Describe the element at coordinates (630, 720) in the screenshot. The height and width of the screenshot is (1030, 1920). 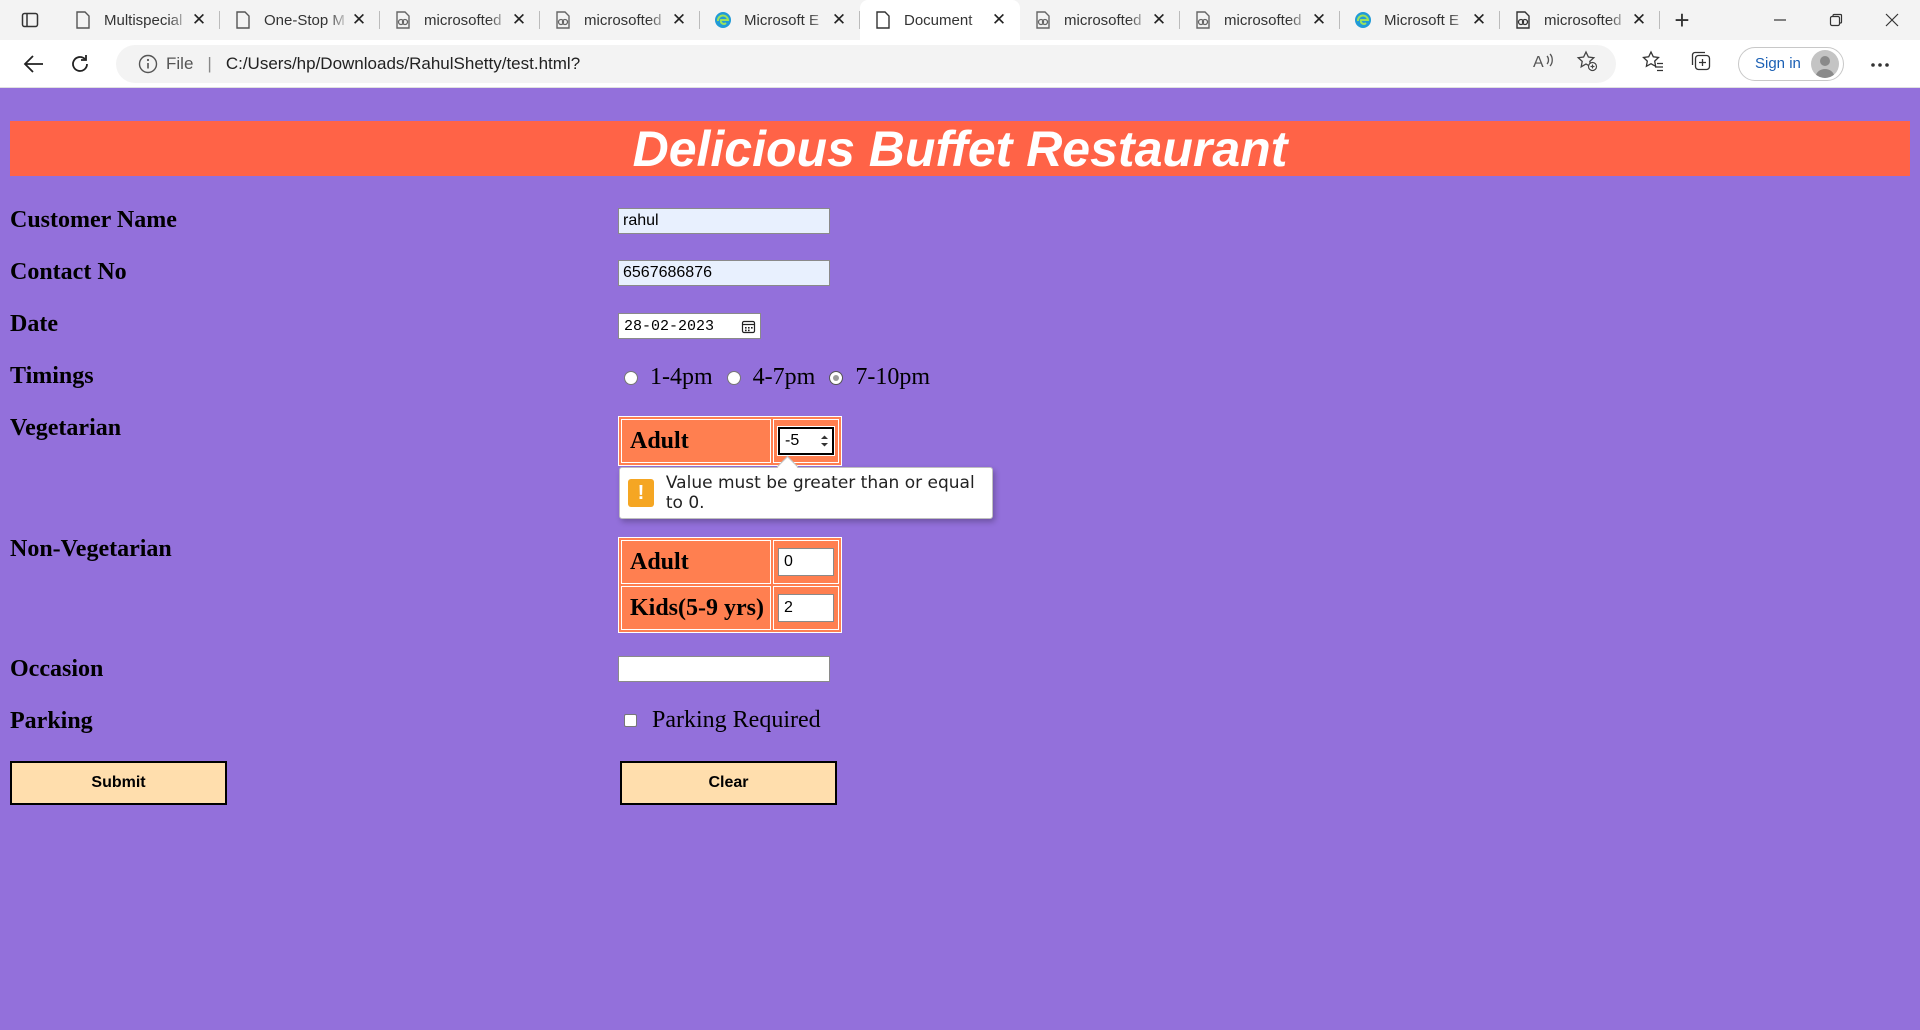
I see `parking-checkbox` at that location.